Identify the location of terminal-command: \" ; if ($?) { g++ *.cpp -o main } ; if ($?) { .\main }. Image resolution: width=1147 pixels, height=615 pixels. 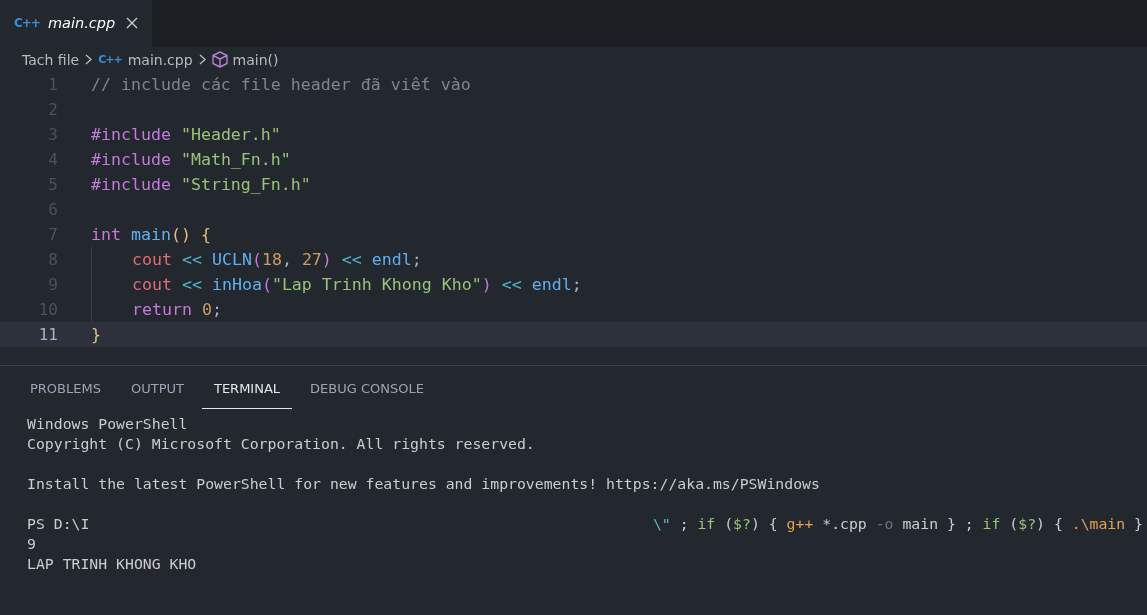
(898, 524).